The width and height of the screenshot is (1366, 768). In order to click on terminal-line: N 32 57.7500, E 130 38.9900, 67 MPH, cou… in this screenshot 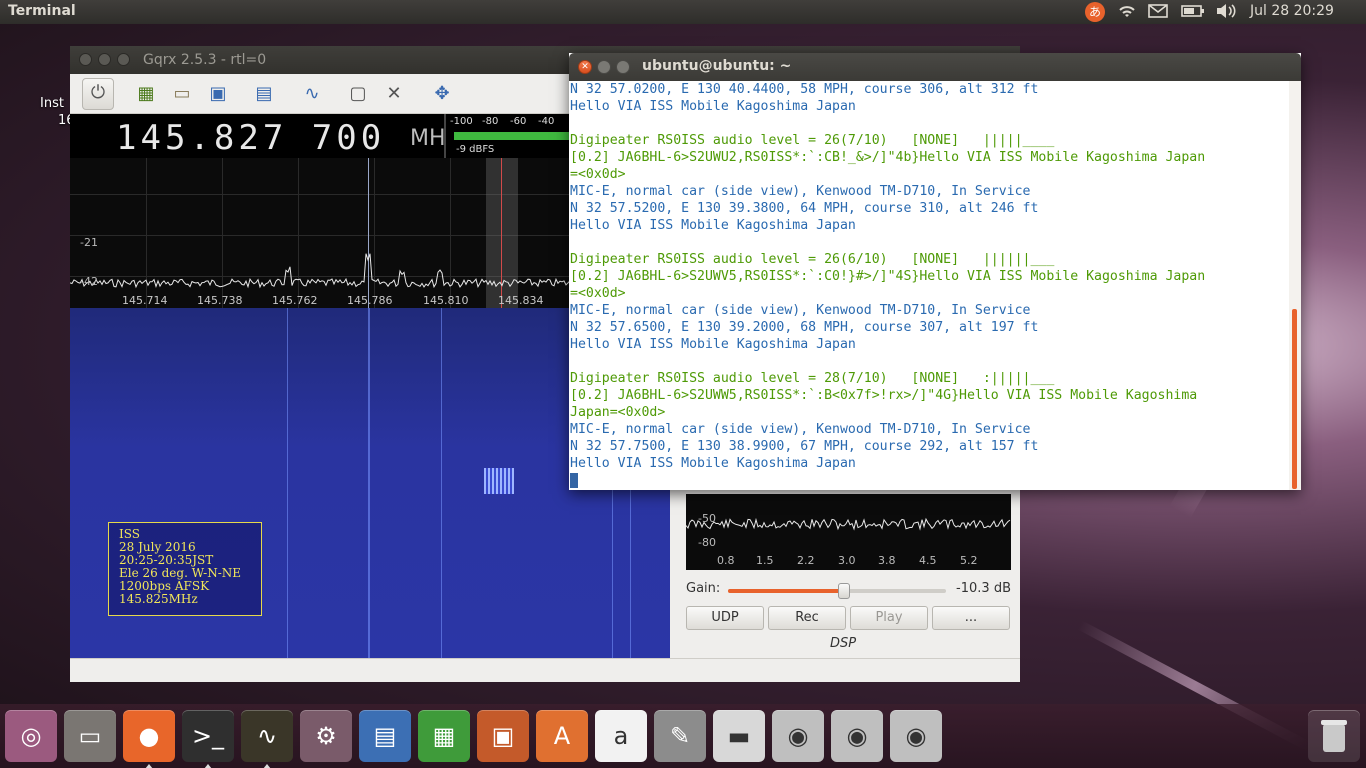, I will do `click(804, 446)`.